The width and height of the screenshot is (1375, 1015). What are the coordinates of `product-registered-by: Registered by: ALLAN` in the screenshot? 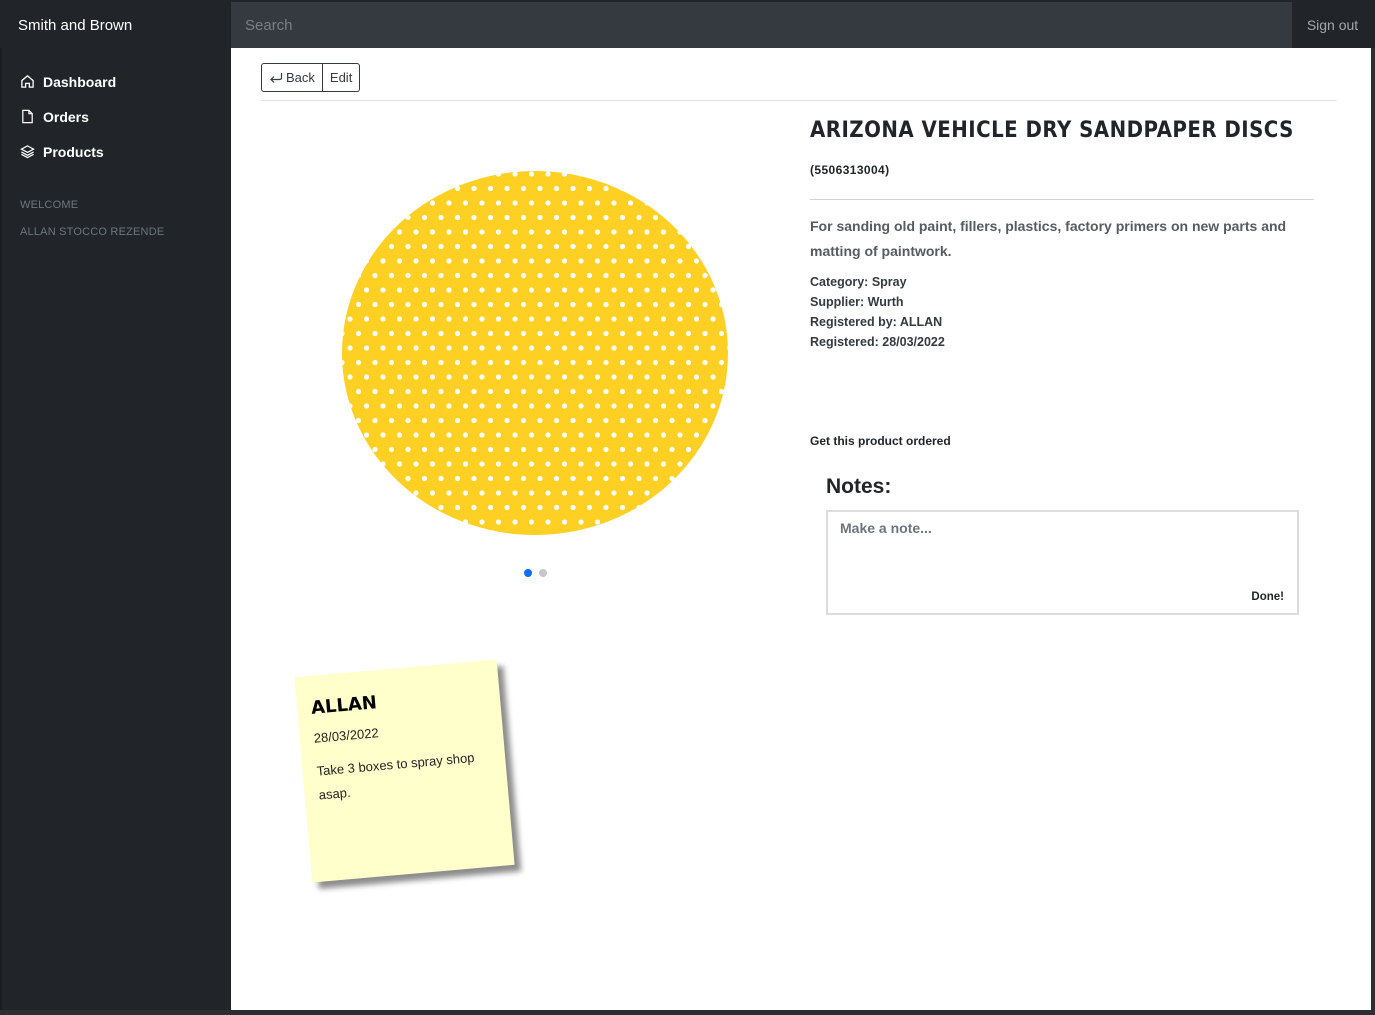 It's located at (876, 322).